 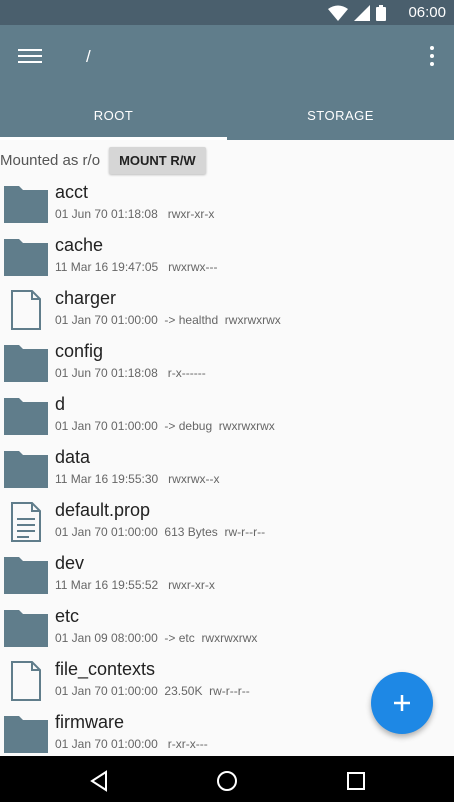 What do you see at coordinates (227, 416) in the screenshot?
I see `file-row-d: d 01 Jan 70 01:00:00 -> debug rwxrwxrwx` at bounding box center [227, 416].